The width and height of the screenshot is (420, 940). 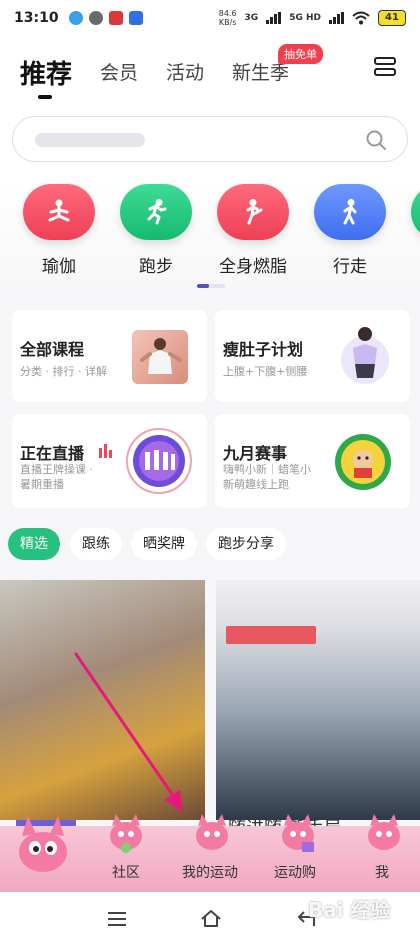 What do you see at coordinates (265, 371) in the screenshot?
I see `card-subtitle: 上腹+下腹+侧腰` at bounding box center [265, 371].